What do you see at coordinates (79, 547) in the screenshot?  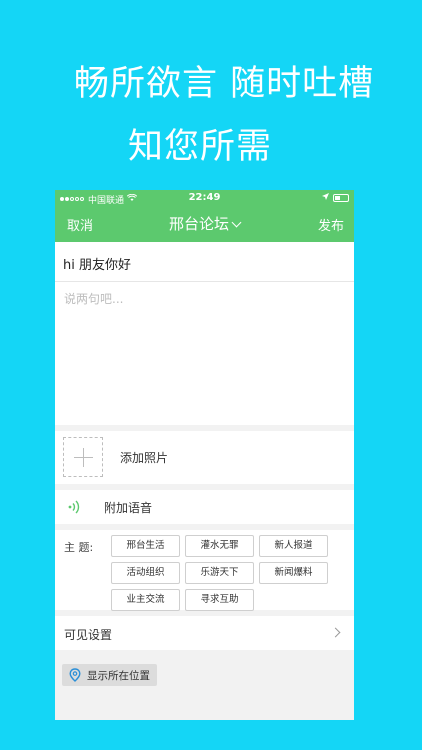 I see `topic-label: 主 题:` at bounding box center [79, 547].